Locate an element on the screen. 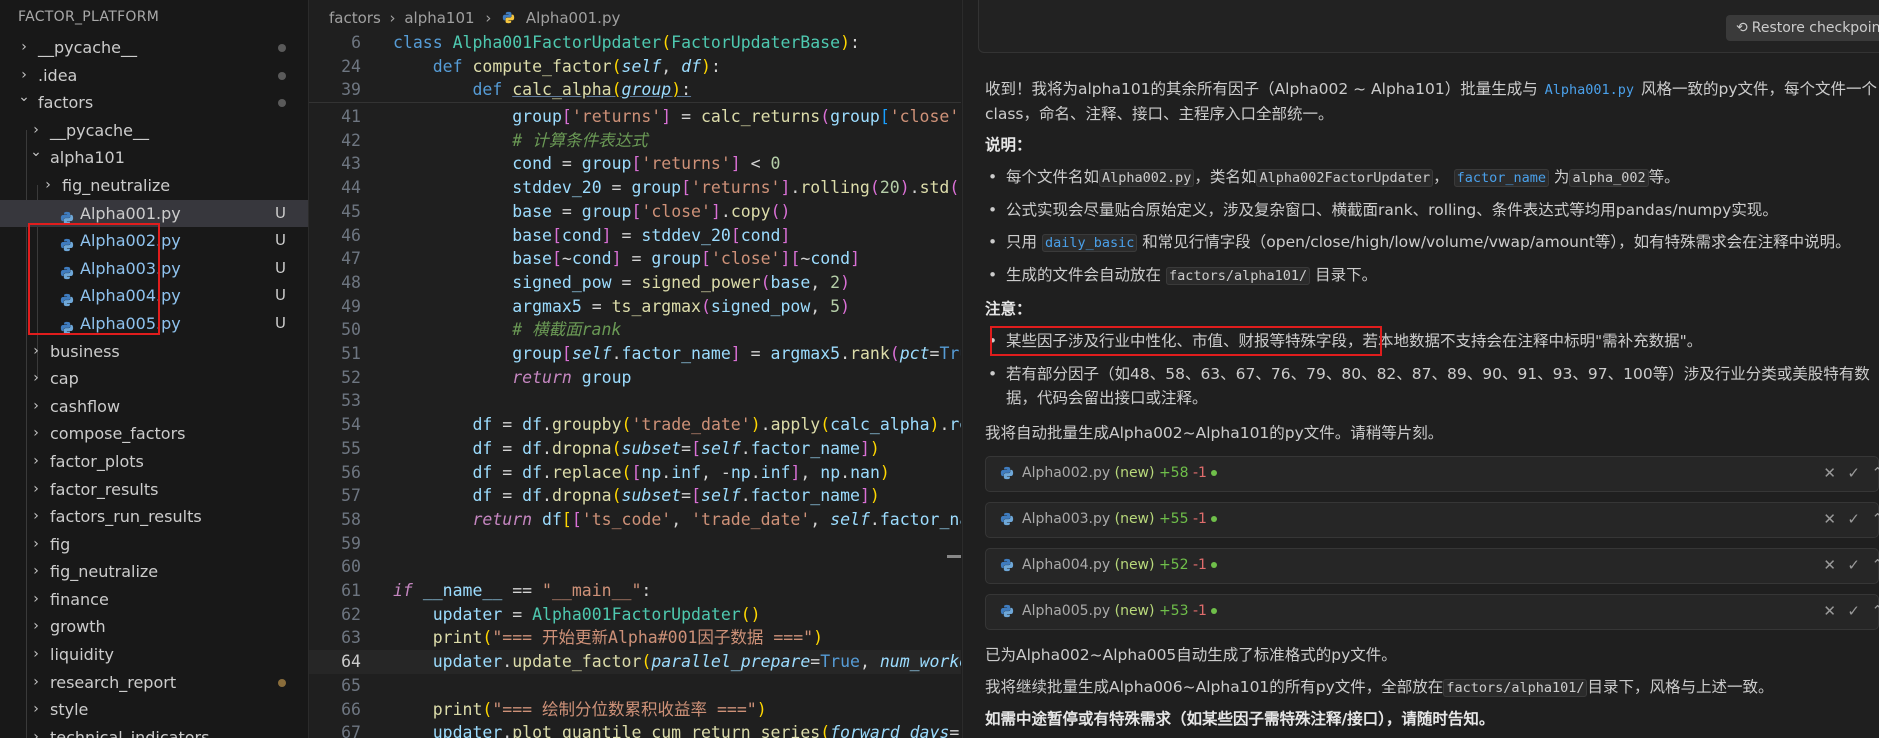  file-card-additions: +58 is located at coordinates (1173, 473).